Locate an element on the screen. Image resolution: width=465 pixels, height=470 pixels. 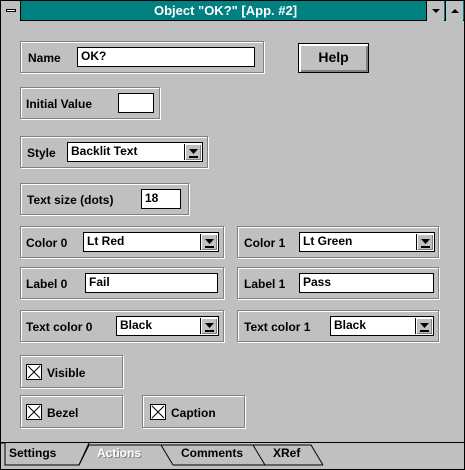
system-menu-button is located at coordinates (11, 11).